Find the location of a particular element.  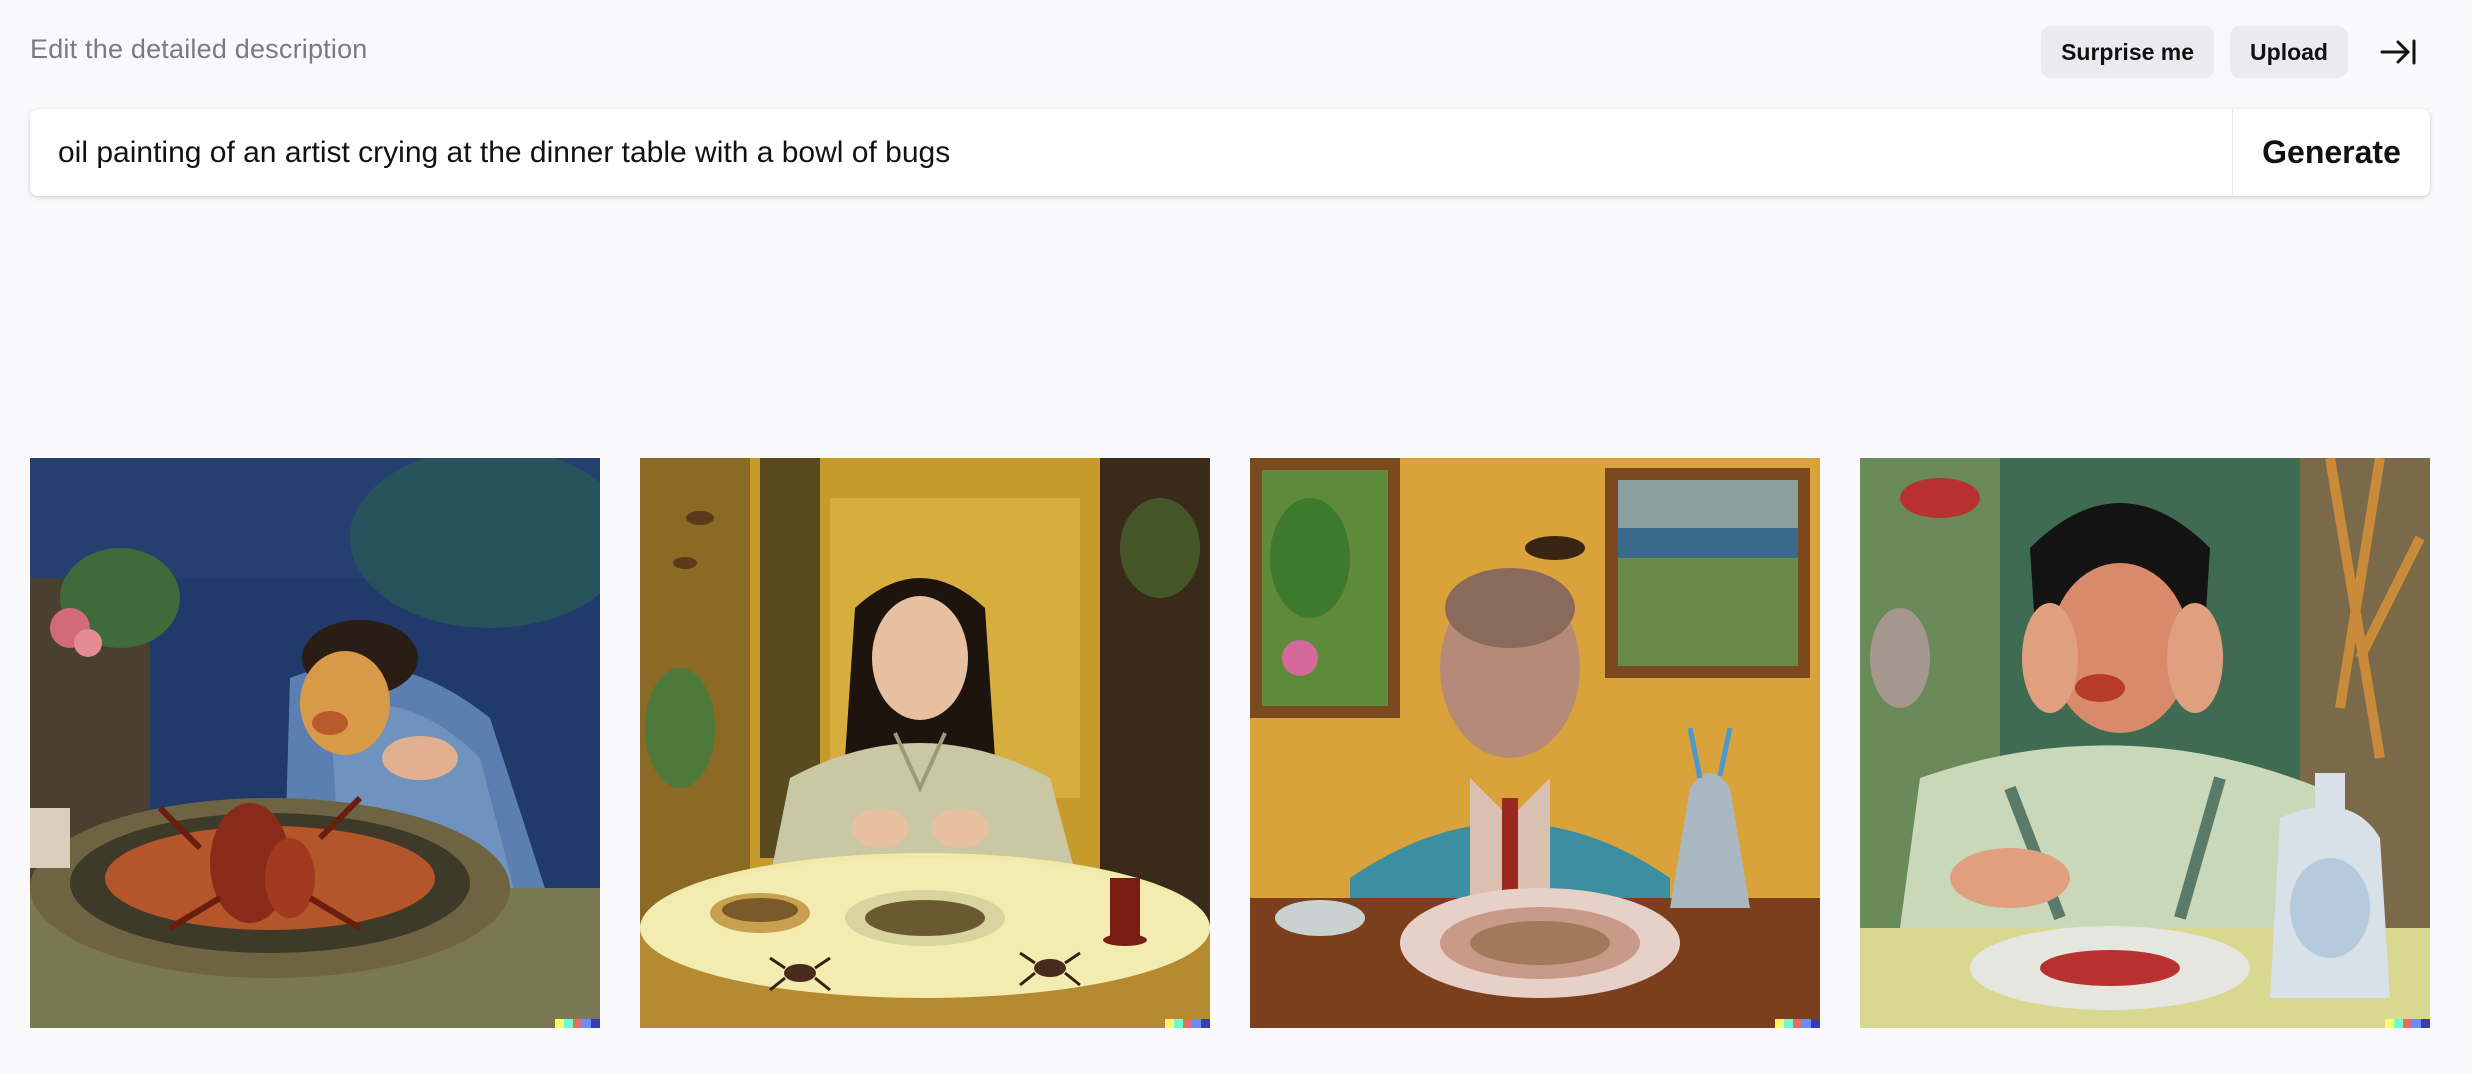

prompt-input is located at coordinates (1131, 152).